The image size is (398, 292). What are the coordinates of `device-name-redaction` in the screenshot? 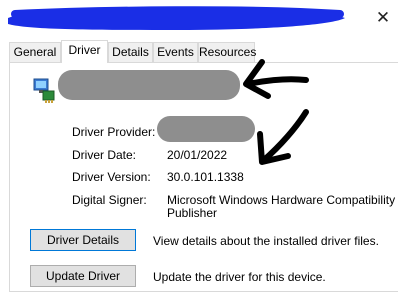 It's located at (149, 85).